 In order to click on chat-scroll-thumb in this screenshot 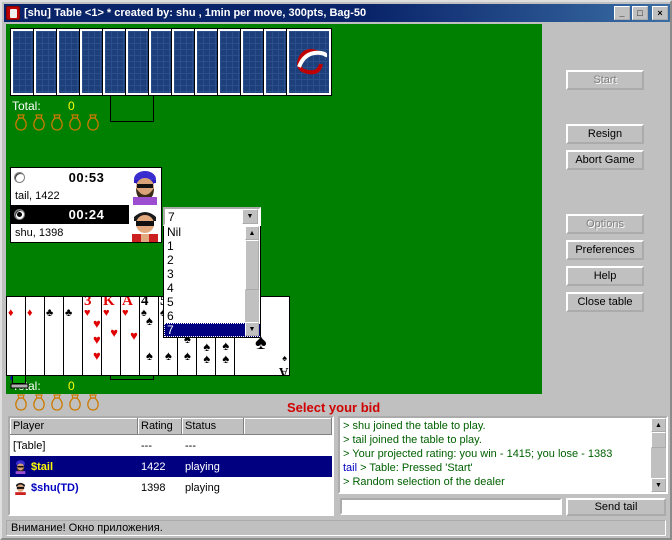, I will do `click(658, 440)`.